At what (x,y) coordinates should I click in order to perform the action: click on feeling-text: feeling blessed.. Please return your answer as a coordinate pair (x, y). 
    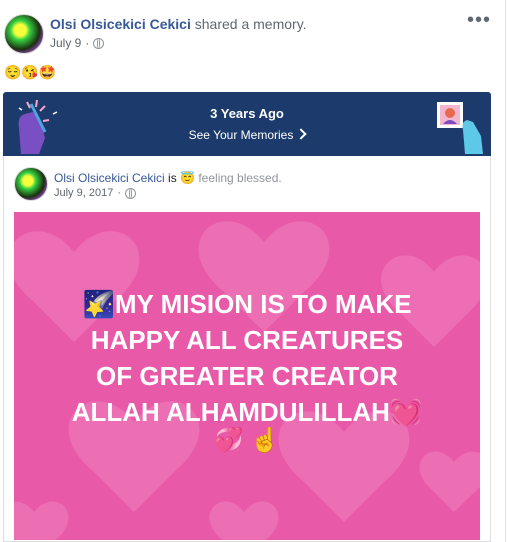
    Looking at the image, I should click on (240, 178).